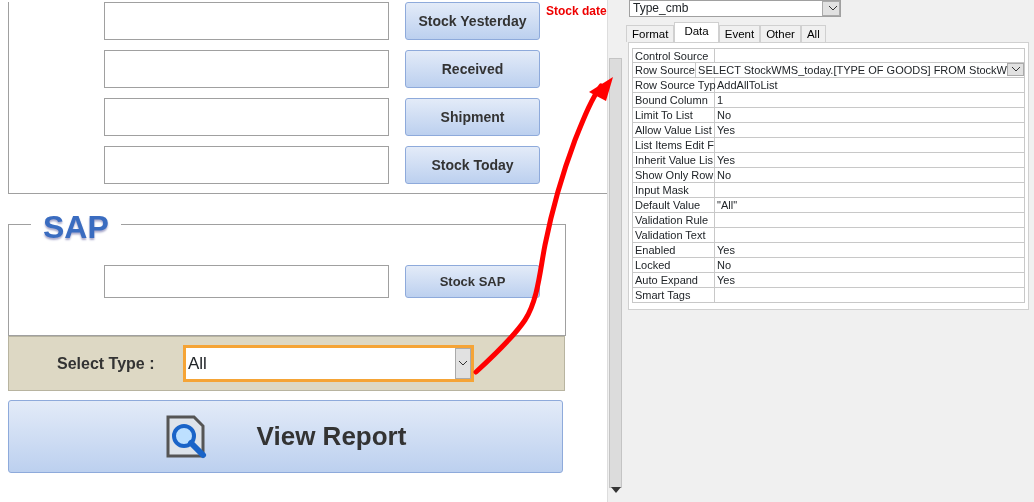  What do you see at coordinates (664, 70) in the screenshot?
I see `property-name: Row Source` at bounding box center [664, 70].